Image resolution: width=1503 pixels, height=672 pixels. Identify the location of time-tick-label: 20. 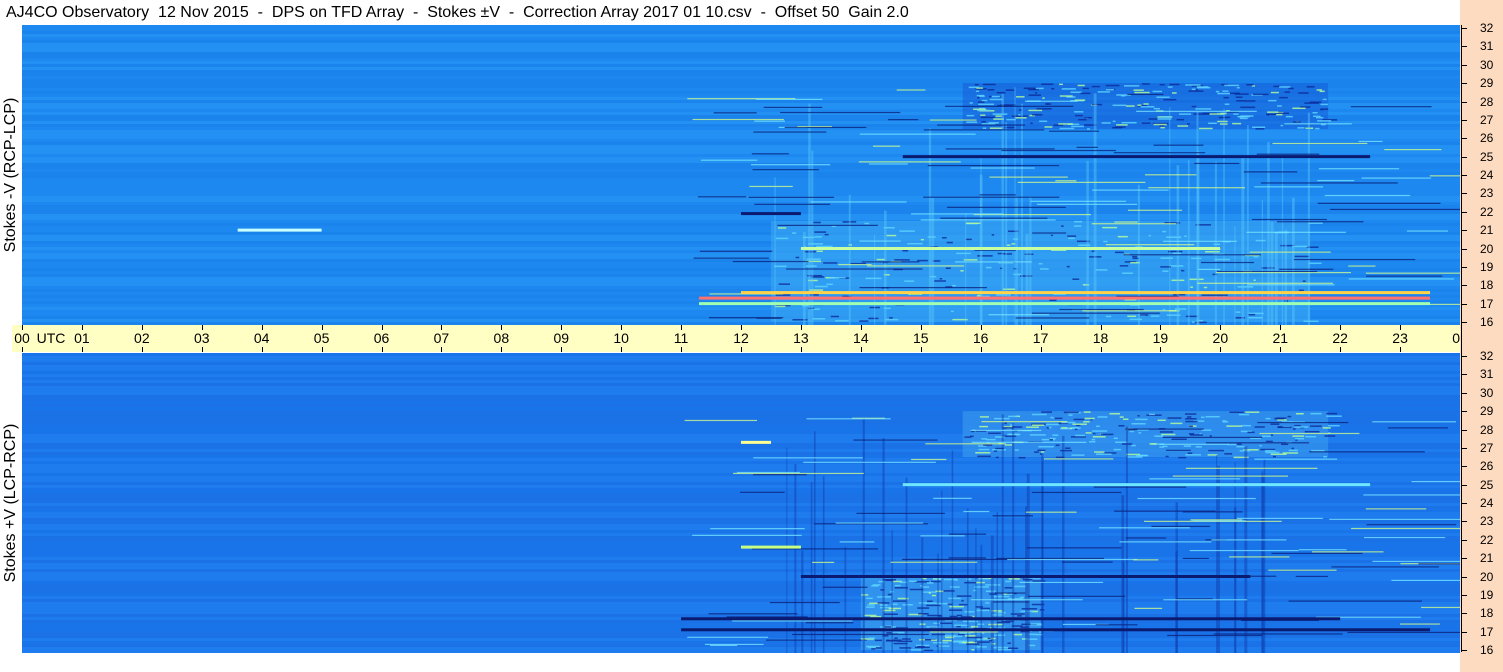
(1220, 338).